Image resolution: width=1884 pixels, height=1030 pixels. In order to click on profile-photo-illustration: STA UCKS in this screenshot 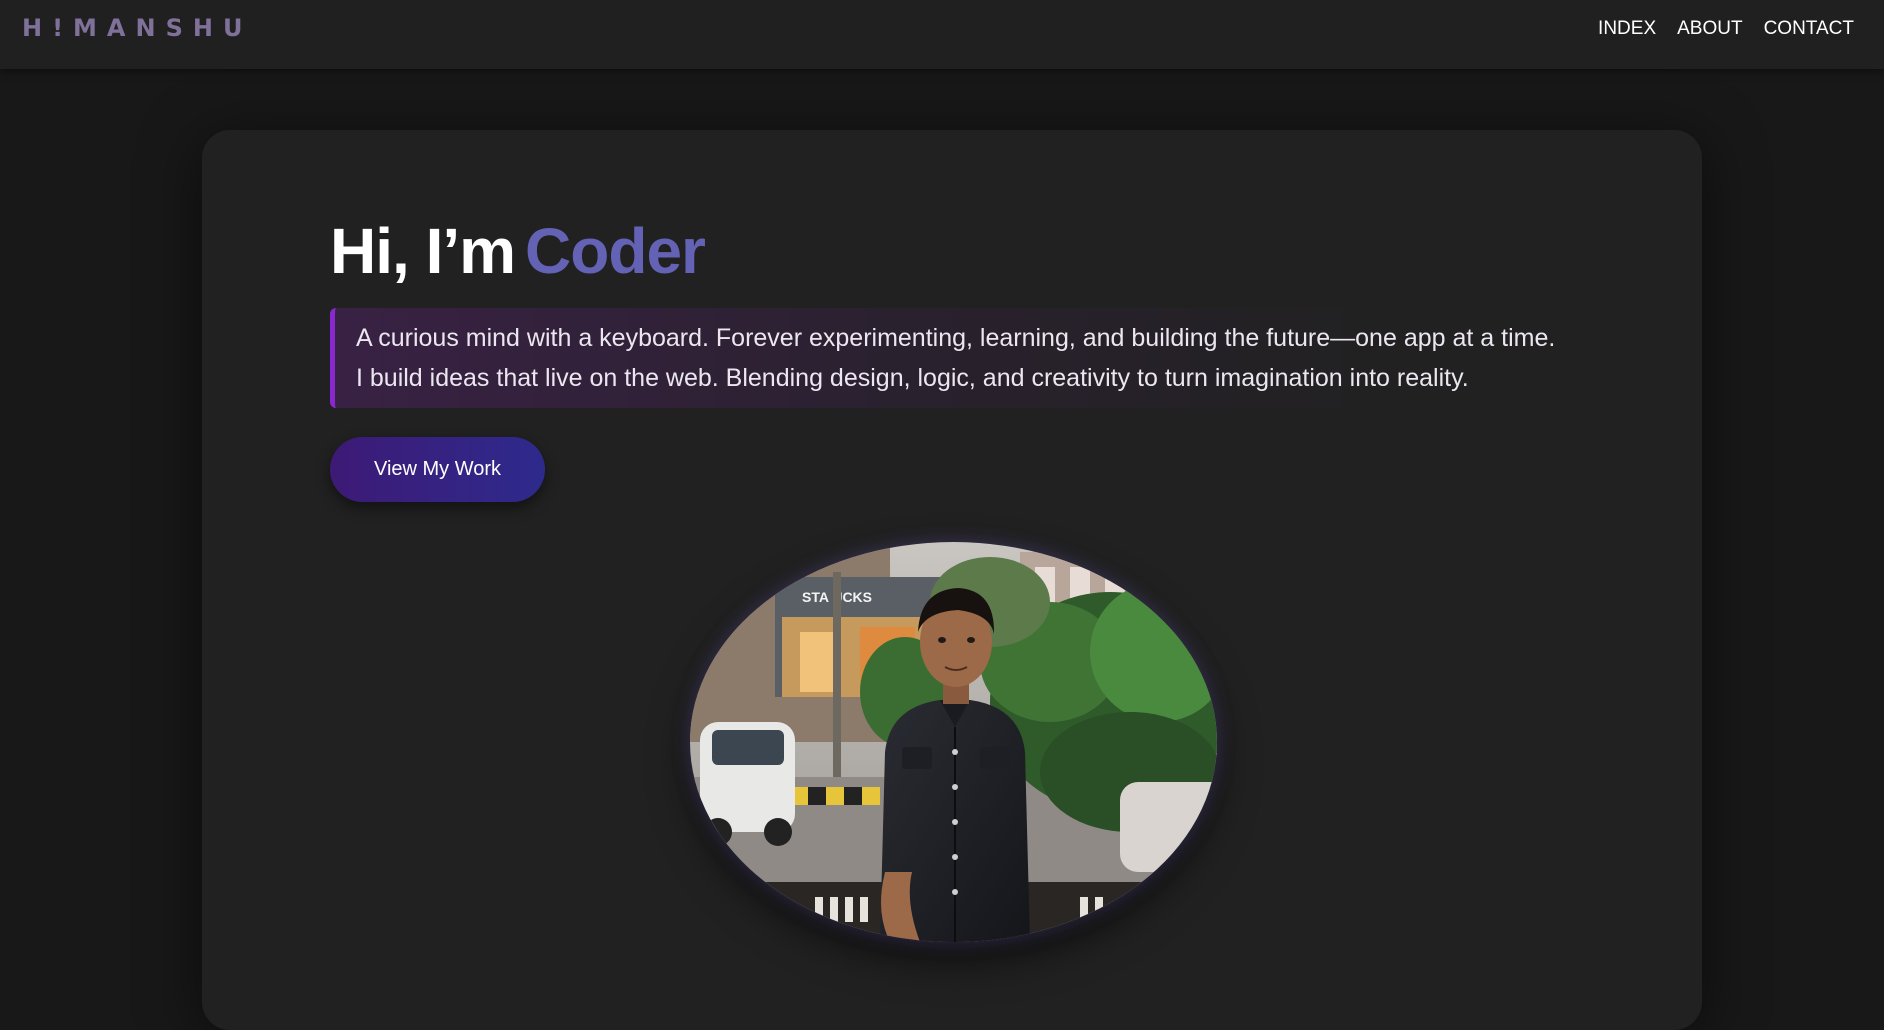, I will do `click(953, 742)`.